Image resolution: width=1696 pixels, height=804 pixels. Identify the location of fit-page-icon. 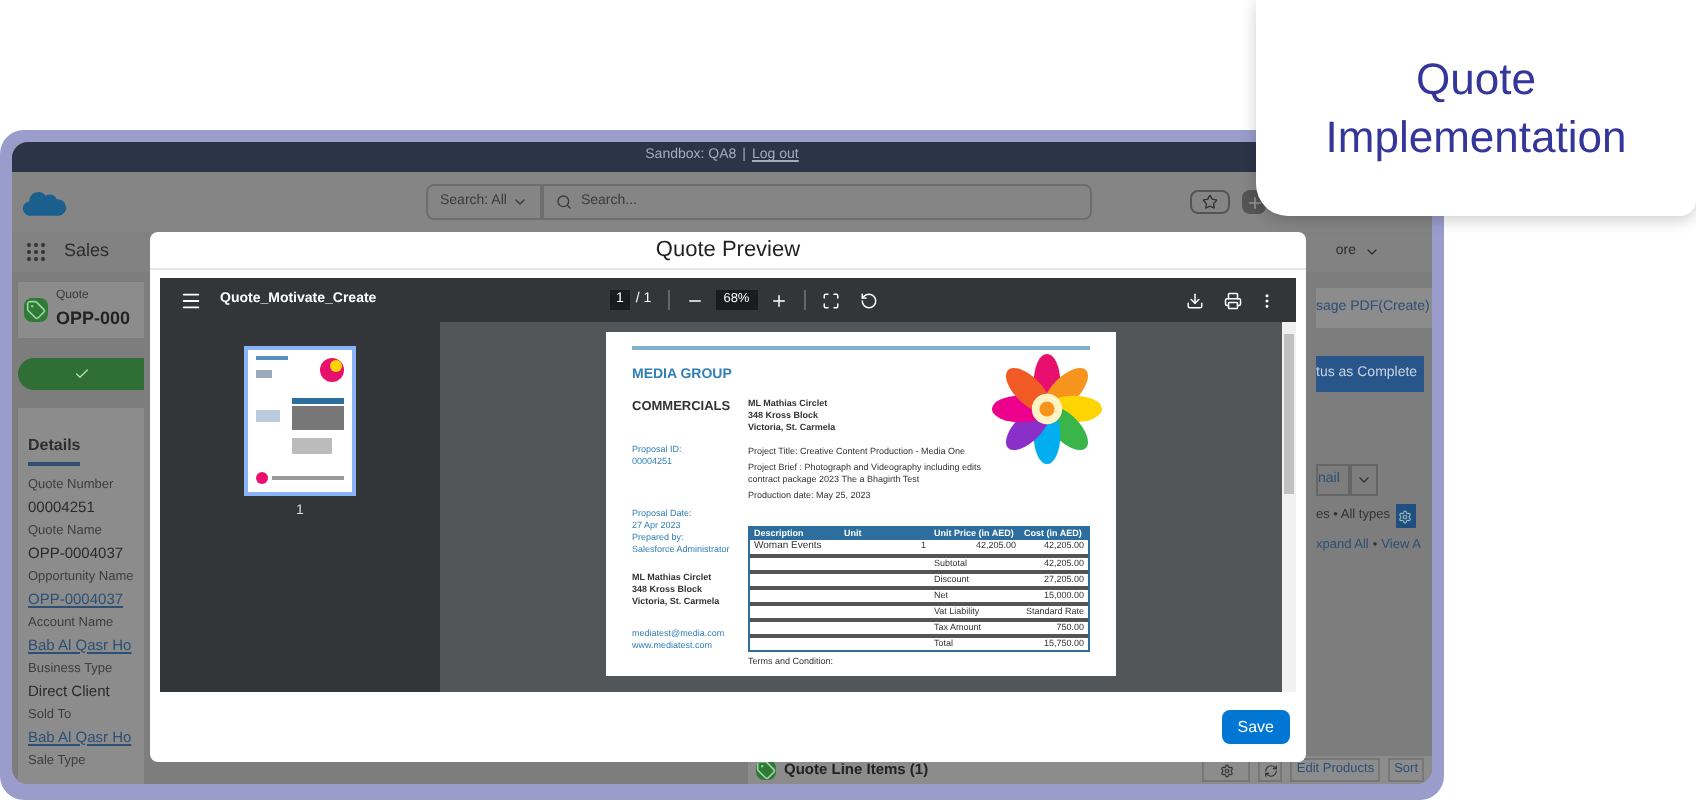
(830, 300).